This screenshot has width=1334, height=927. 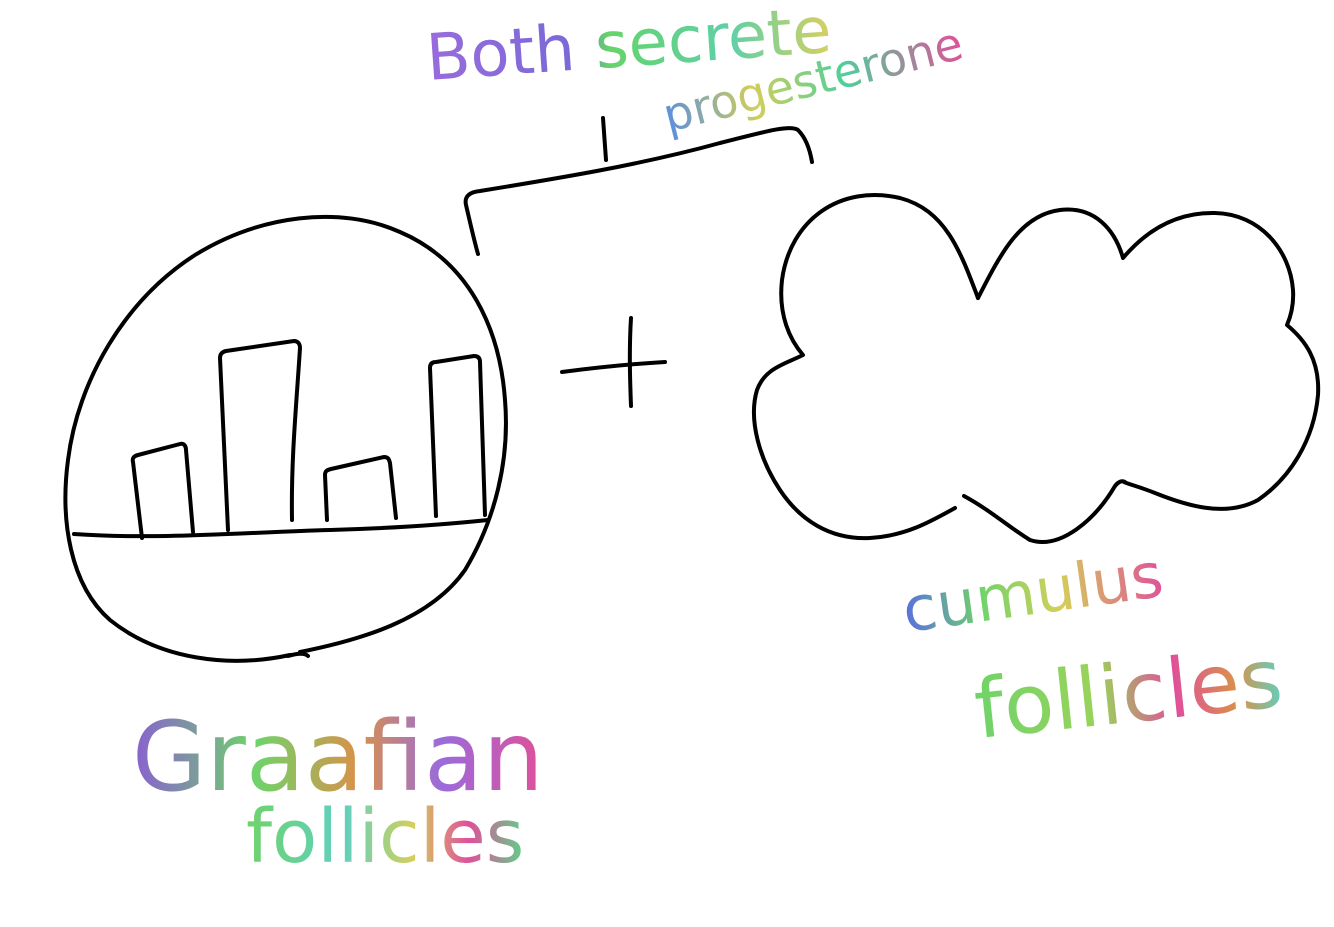 What do you see at coordinates (308, 439) in the screenshot?
I see `bar-glyphs` at bounding box center [308, 439].